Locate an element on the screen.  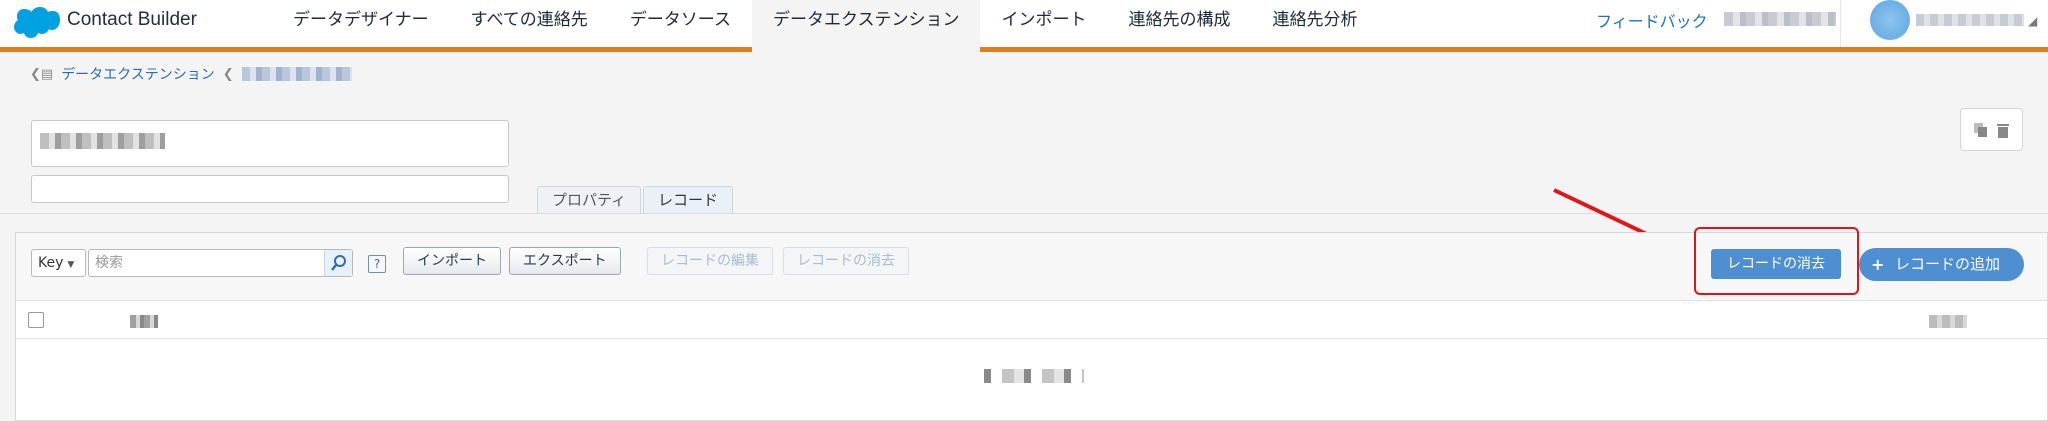
breadcrumb: ❮▤ データエクステンション ❮ is located at coordinates (191, 74).